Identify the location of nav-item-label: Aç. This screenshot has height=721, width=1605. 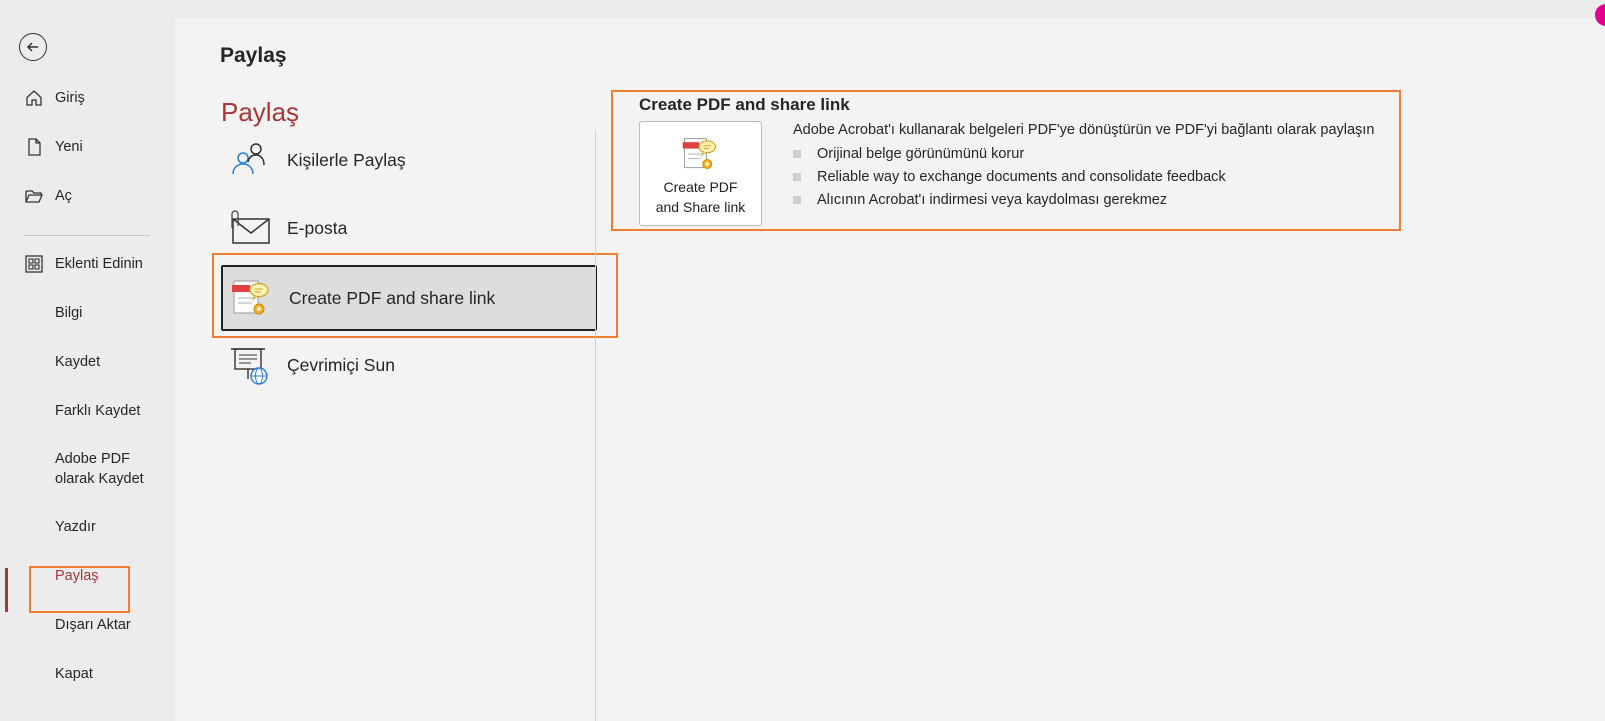
(63, 196).